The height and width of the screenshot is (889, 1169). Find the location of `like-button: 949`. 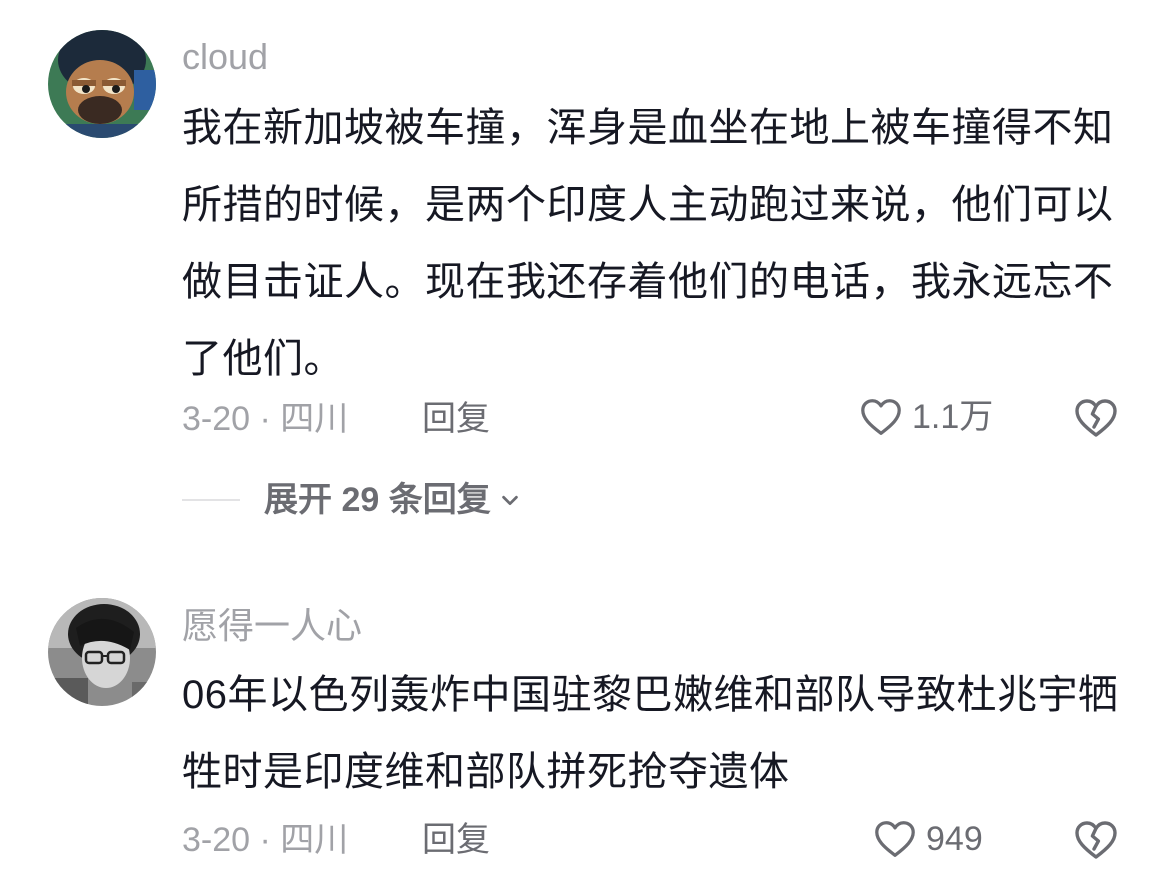

like-button: 949 is located at coordinates (927, 839).